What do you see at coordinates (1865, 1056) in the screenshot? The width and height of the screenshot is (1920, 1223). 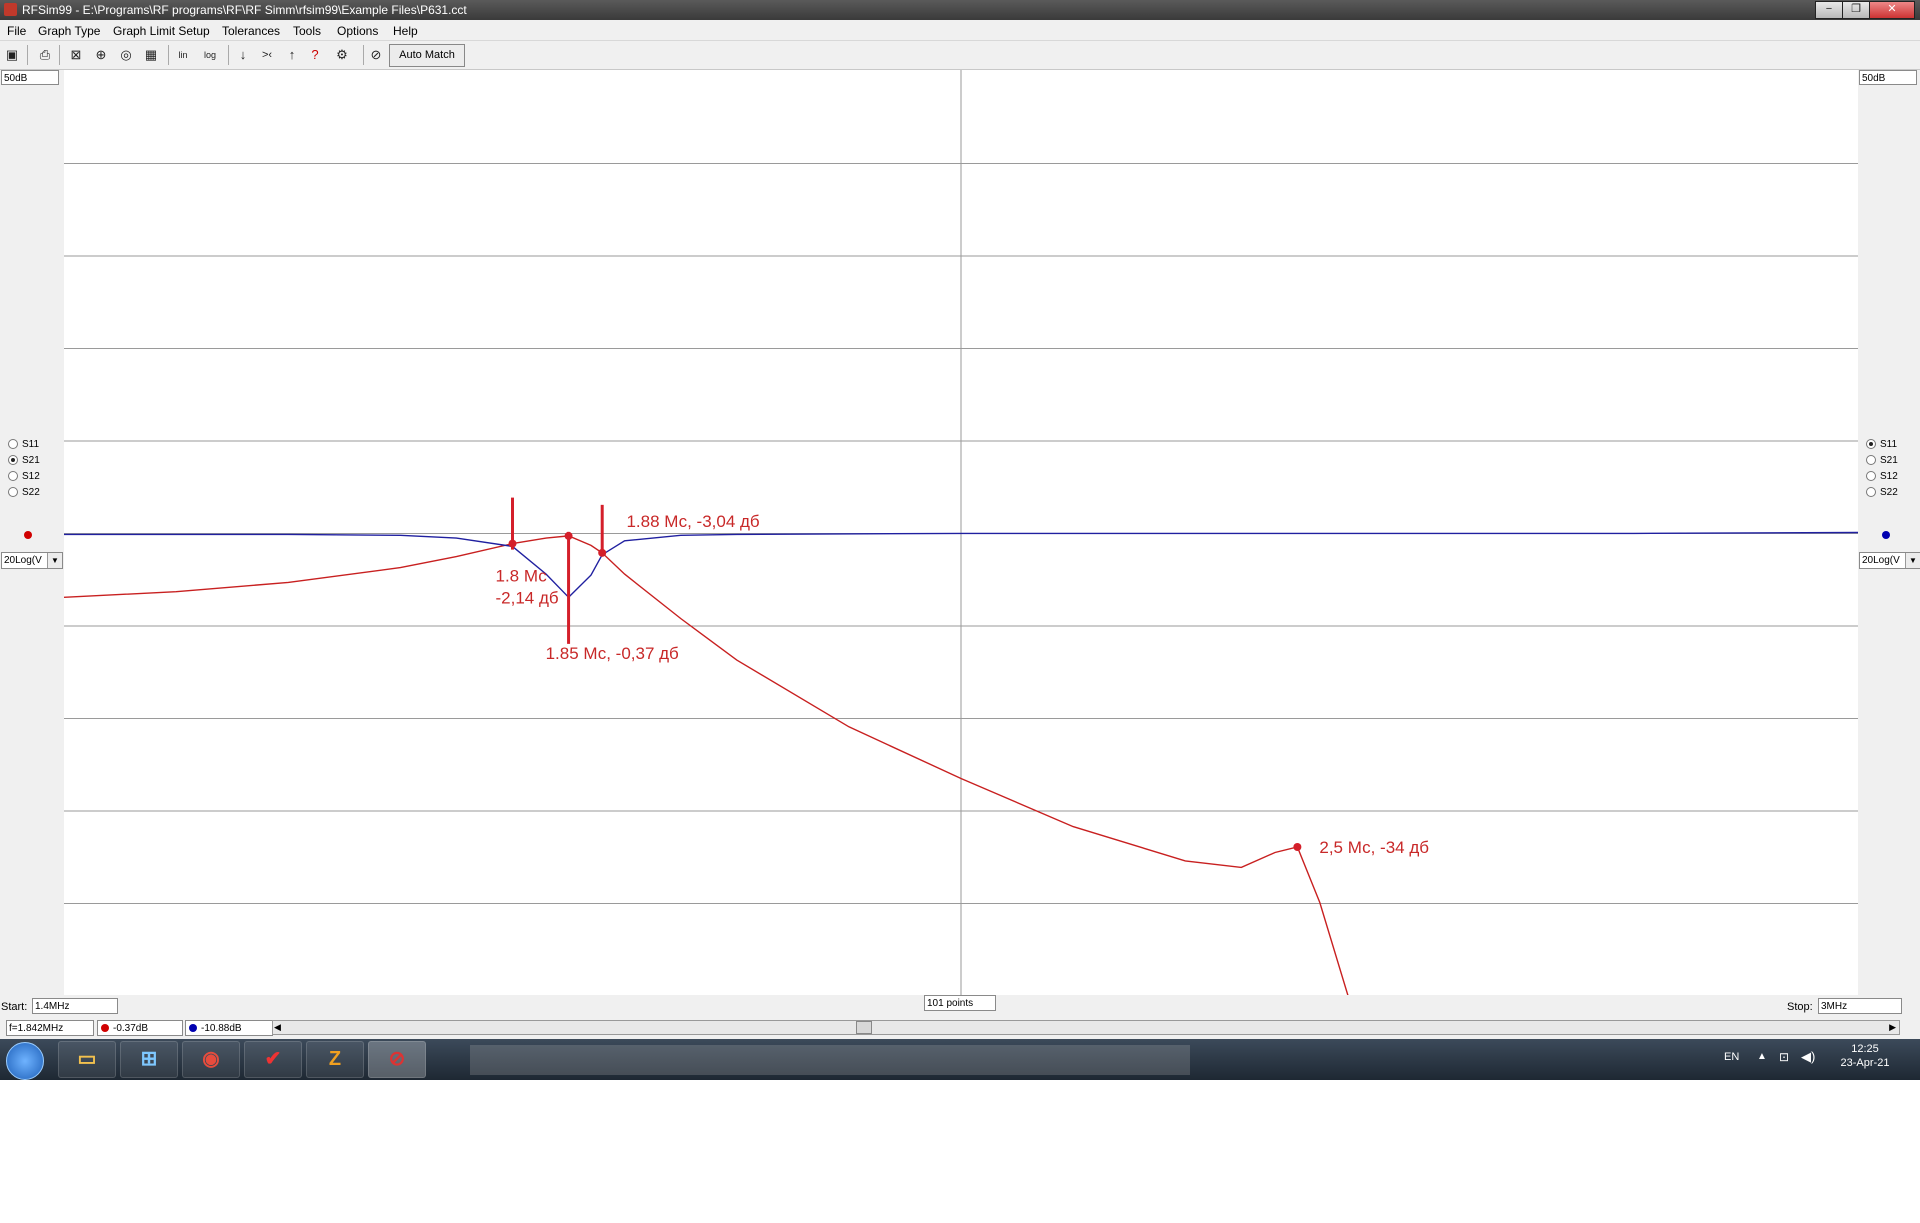 I see `clock: 12:25 23-Apr-21` at bounding box center [1865, 1056].